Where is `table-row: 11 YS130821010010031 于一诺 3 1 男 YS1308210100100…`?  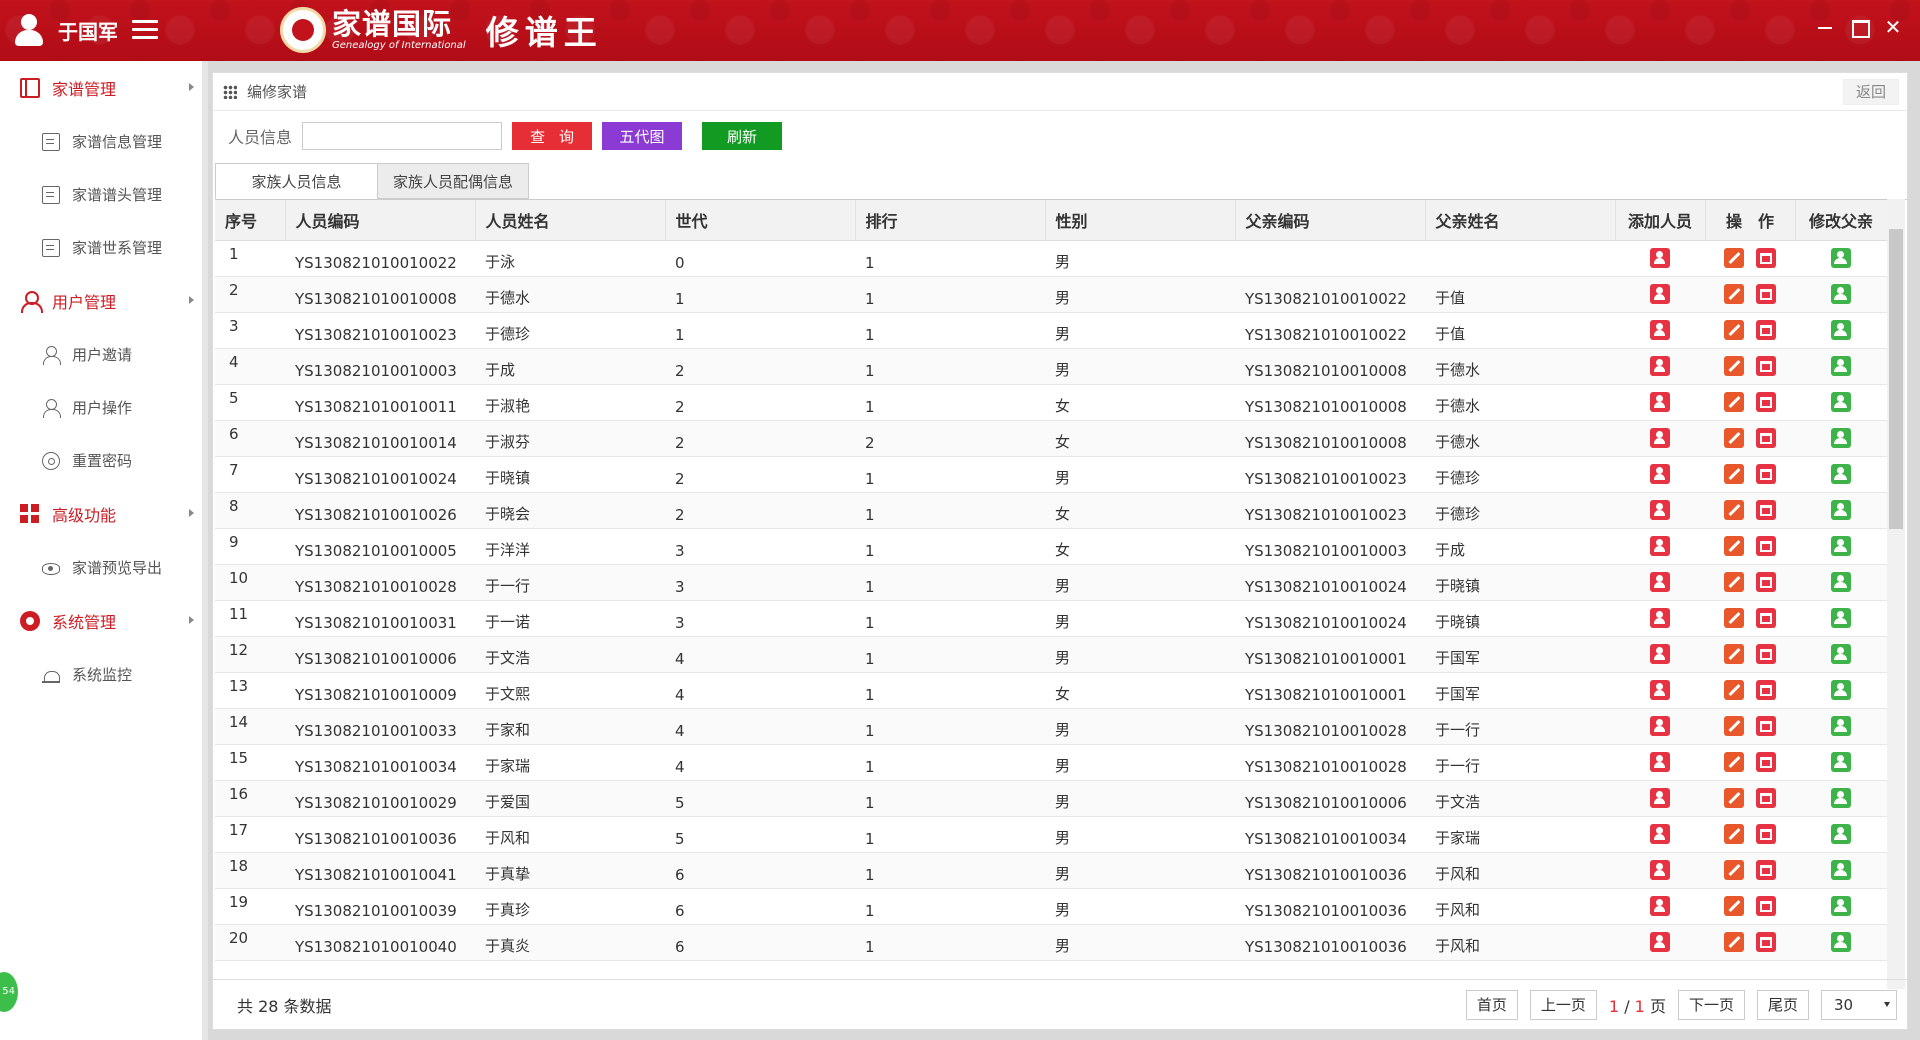
table-row: 11 YS130821010010031 于一诺 3 1 男 YS1308210100100… is located at coordinates (1051, 618).